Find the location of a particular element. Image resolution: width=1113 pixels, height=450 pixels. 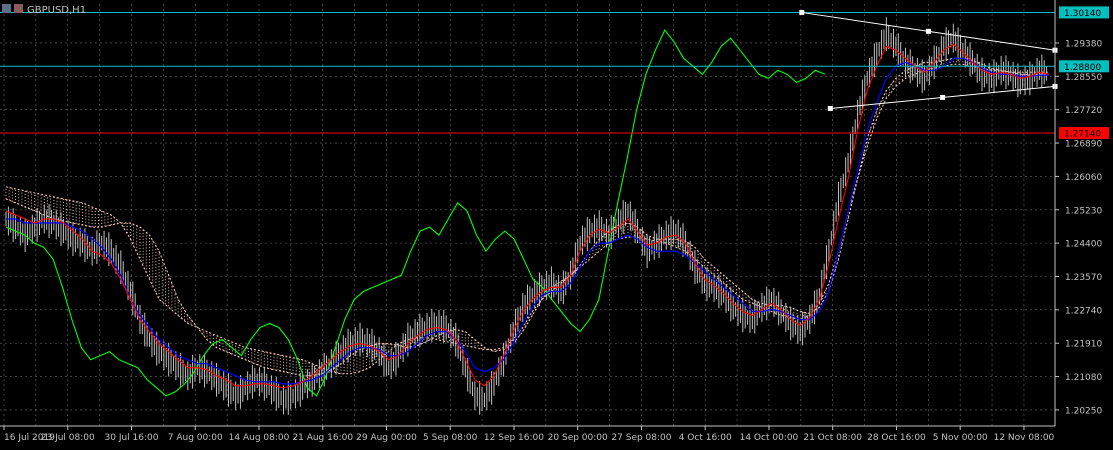

y-tick-label: 1.22740 is located at coordinates (1083, 311).